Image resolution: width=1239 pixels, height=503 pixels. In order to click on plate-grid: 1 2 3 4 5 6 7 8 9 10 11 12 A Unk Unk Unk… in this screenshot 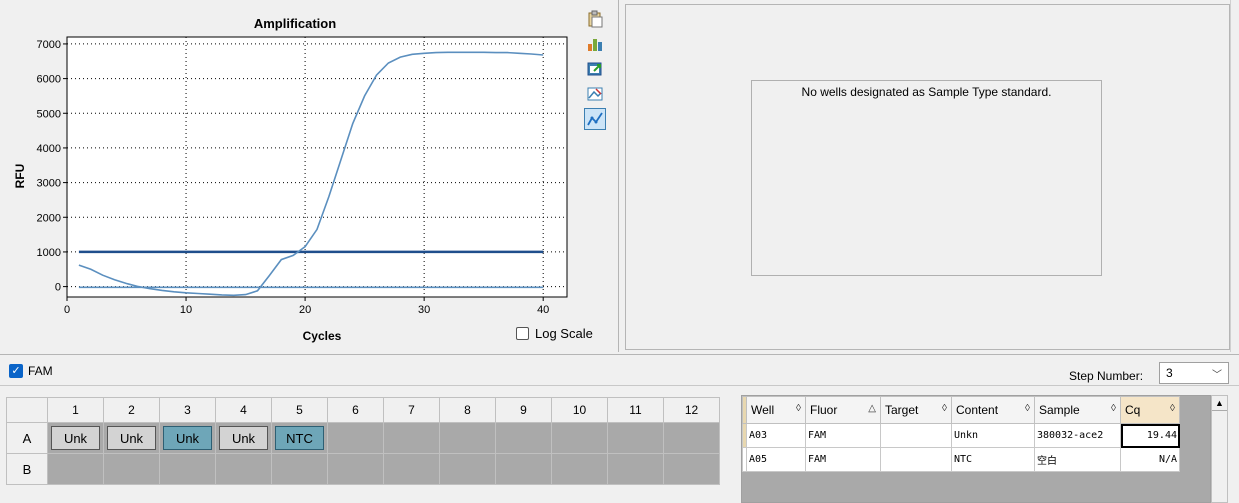, I will do `click(363, 441)`.